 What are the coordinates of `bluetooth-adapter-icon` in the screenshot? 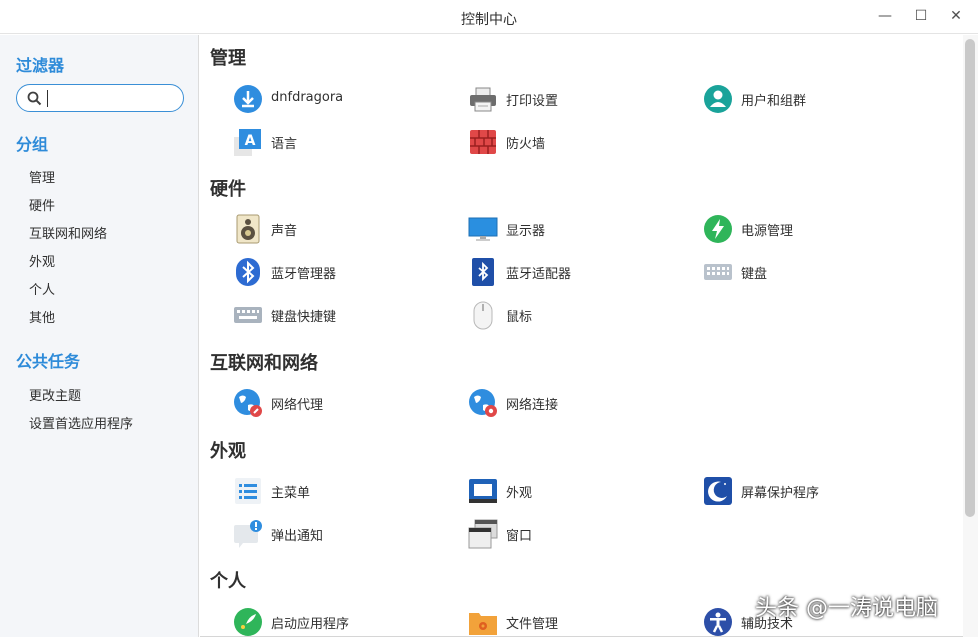 It's located at (483, 272).